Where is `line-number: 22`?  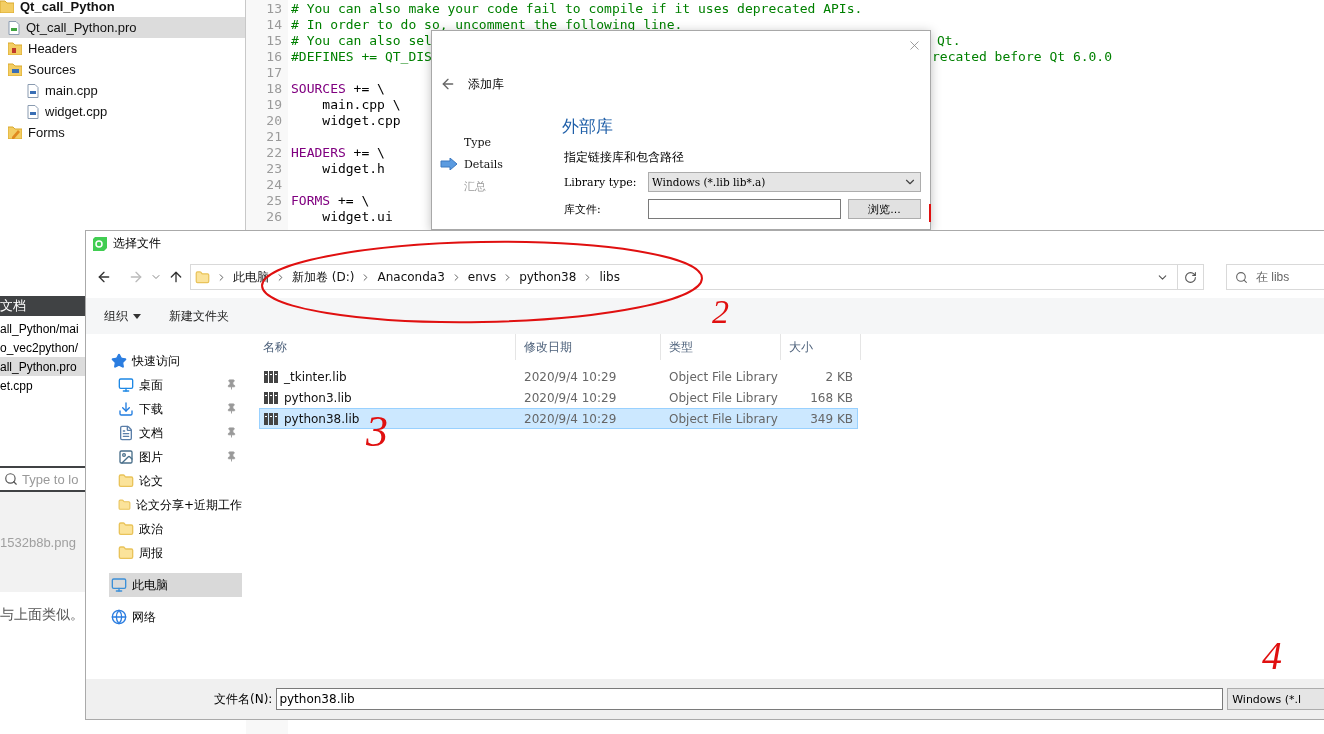 line-number: 22 is located at coordinates (274, 153).